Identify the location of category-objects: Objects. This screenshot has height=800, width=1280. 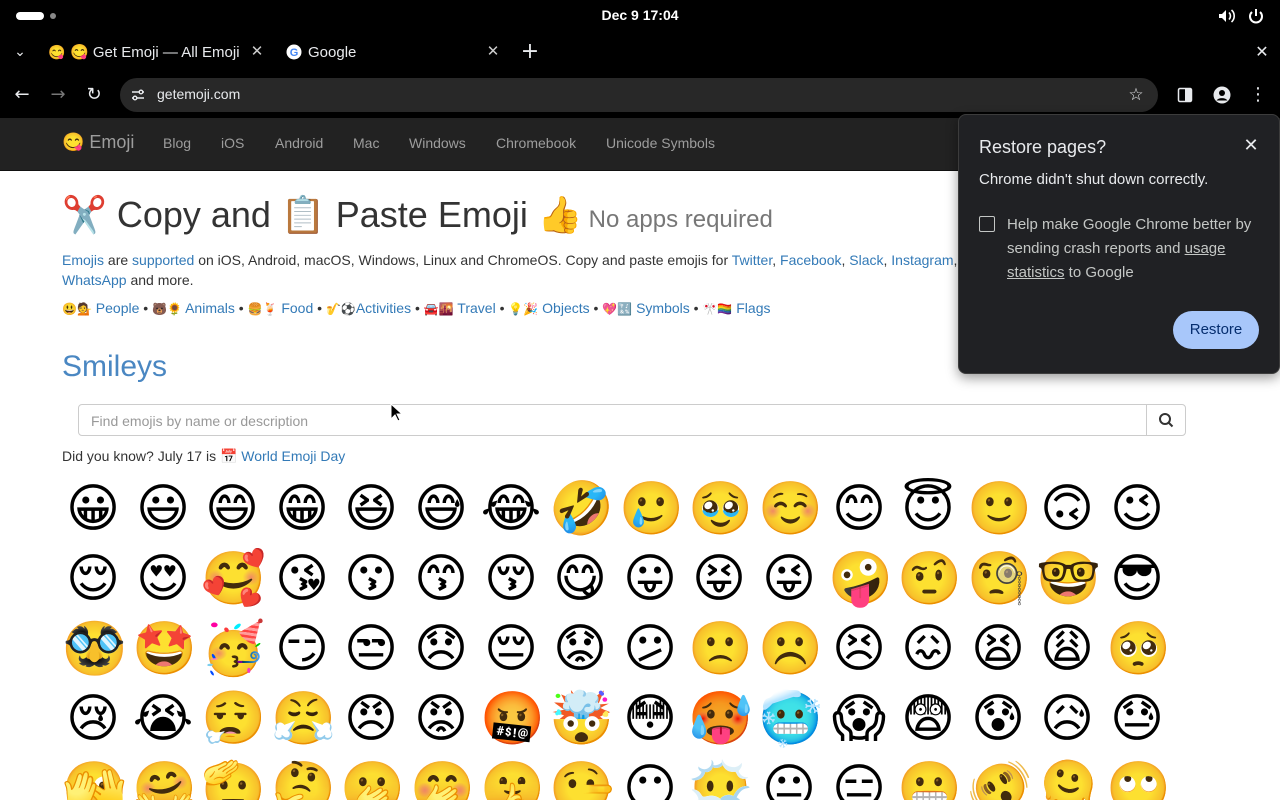
(565, 308).